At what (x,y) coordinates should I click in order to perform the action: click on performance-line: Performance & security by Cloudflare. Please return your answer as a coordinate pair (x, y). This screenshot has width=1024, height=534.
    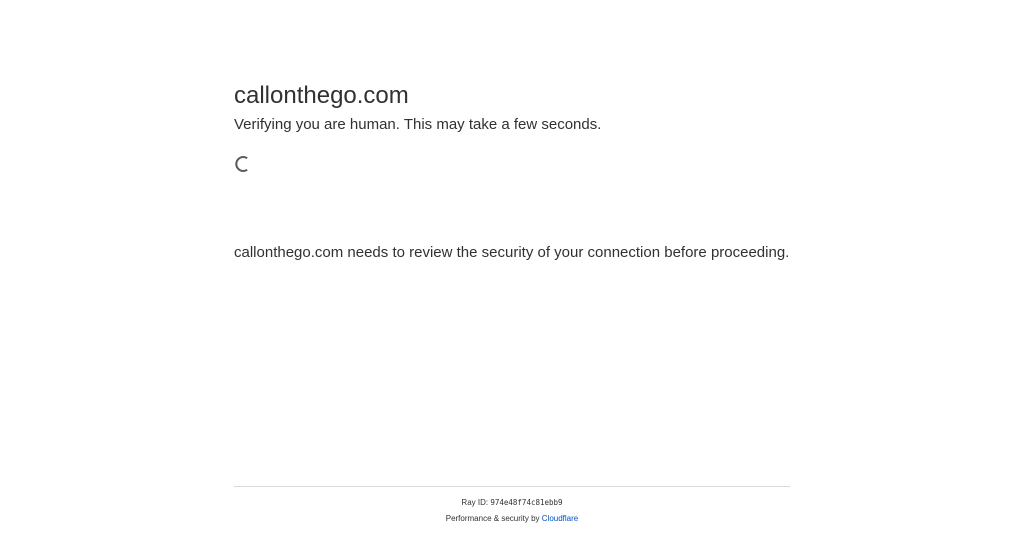
    Looking at the image, I should click on (512, 519).